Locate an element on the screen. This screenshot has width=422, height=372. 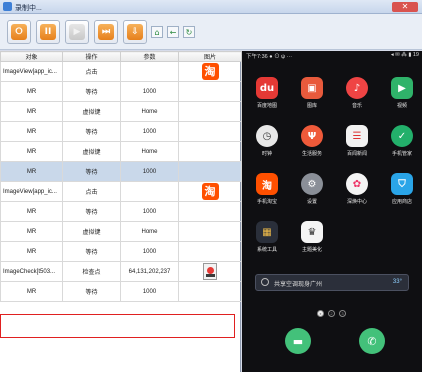
table-row: ImageCheck[t503... 检查点 64,131,202,237 is located at coordinates (121, 271).